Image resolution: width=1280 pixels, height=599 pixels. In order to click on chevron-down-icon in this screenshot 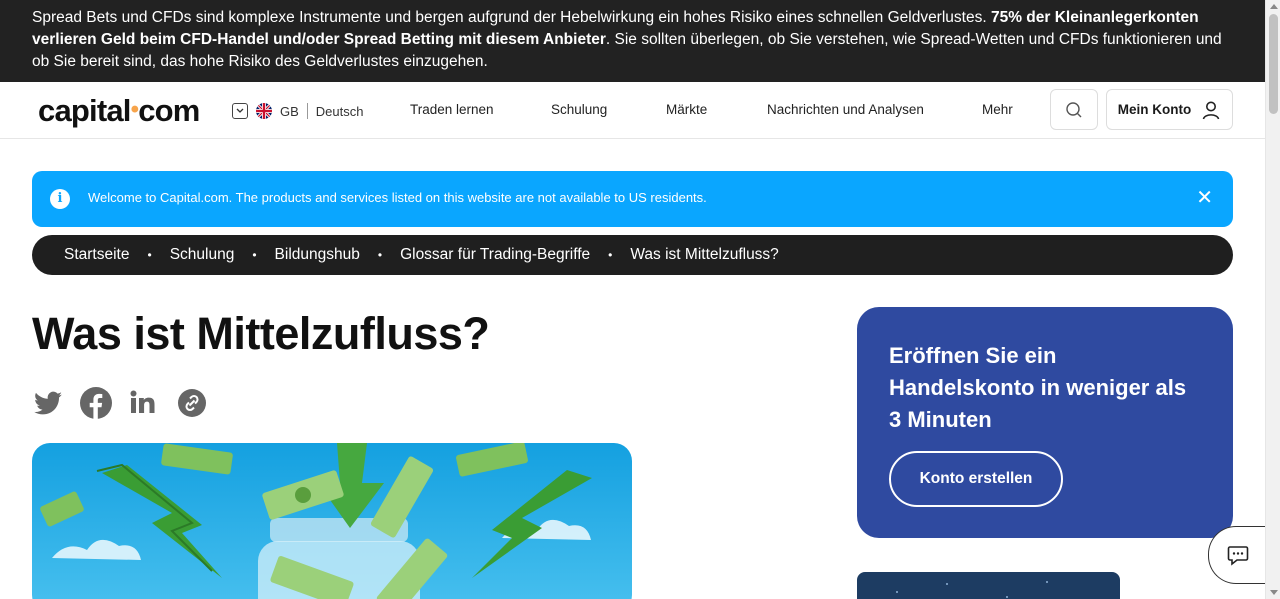, I will do `click(240, 111)`.